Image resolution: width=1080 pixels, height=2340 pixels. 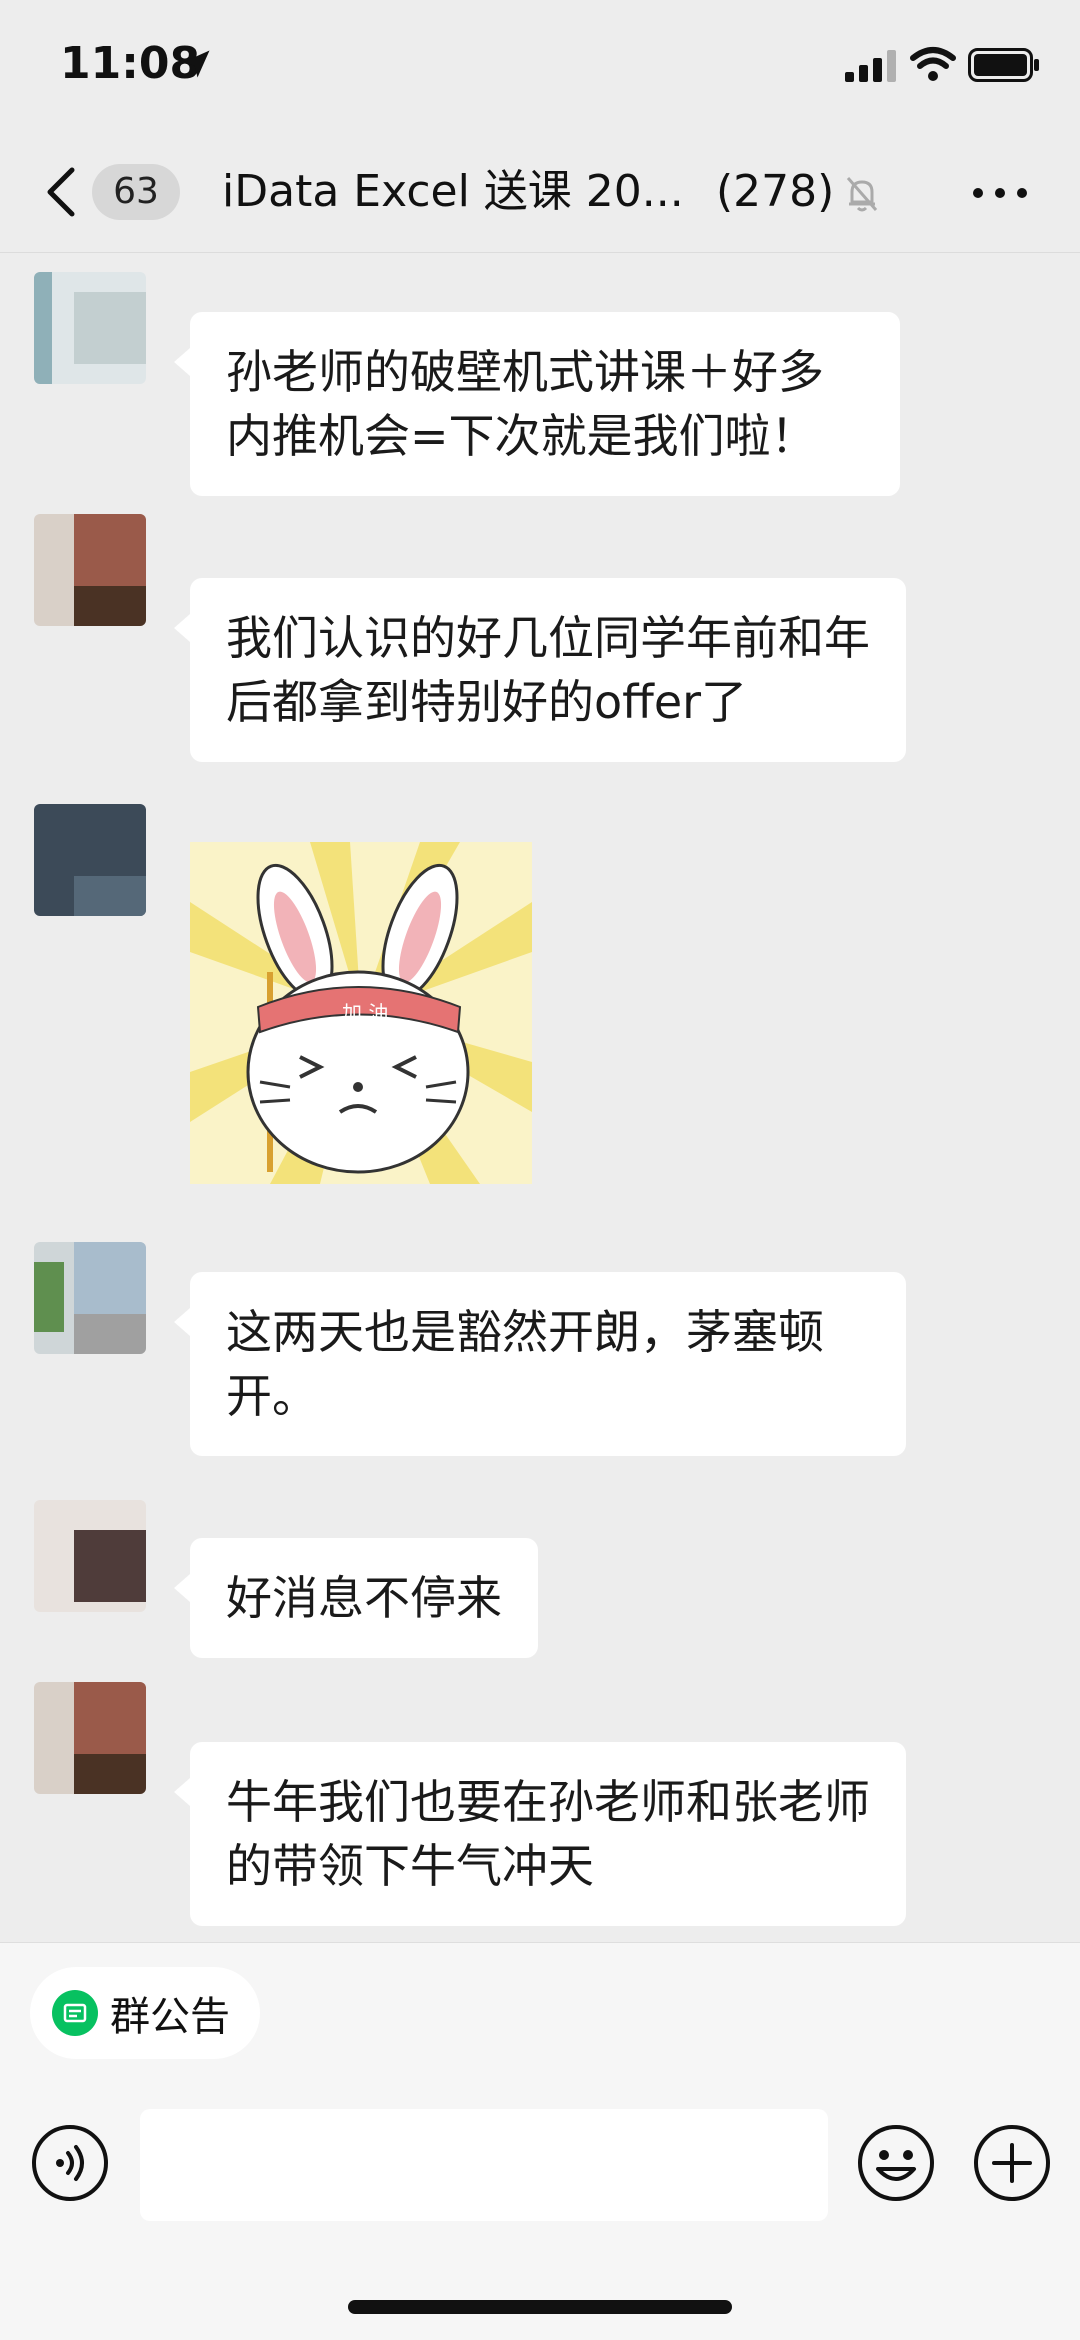 What do you see at coordinates (356, 1598) in the screenshot?
I see `message-bubble: 好消息不停来` at bounding box center [356, 1598].